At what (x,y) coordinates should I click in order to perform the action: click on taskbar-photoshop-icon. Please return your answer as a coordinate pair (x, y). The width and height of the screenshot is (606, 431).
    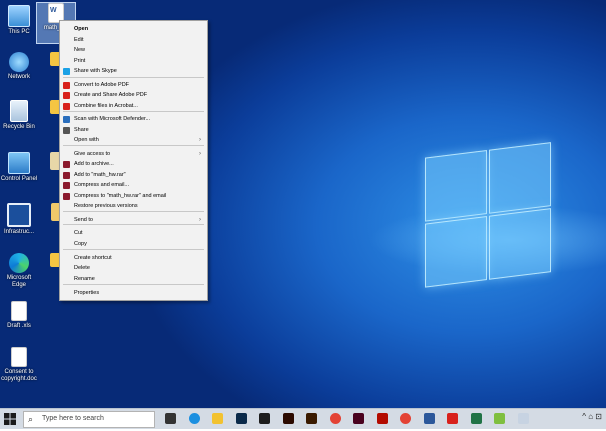
    Looking at the image, I should click on (241, 418).